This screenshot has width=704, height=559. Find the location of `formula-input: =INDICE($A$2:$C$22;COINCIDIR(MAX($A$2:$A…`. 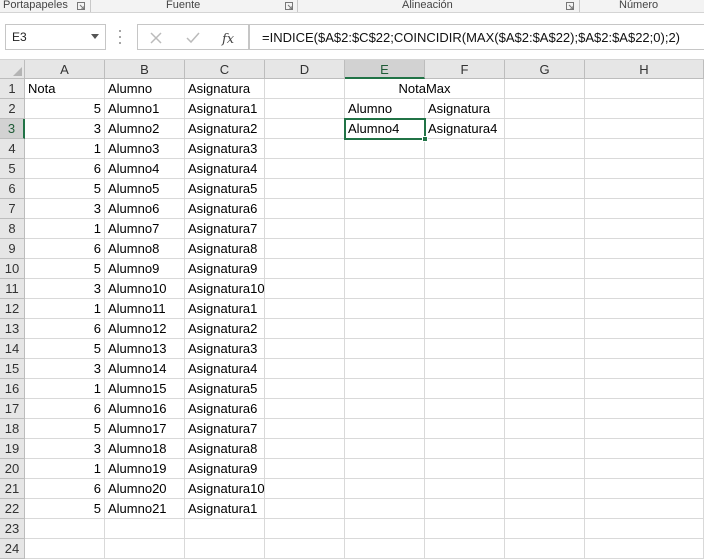

formula-input: =INDICE($A$2:$C$22;COINCIDIR(MAX($A$2:$A… is located at coordinates (476, 37).